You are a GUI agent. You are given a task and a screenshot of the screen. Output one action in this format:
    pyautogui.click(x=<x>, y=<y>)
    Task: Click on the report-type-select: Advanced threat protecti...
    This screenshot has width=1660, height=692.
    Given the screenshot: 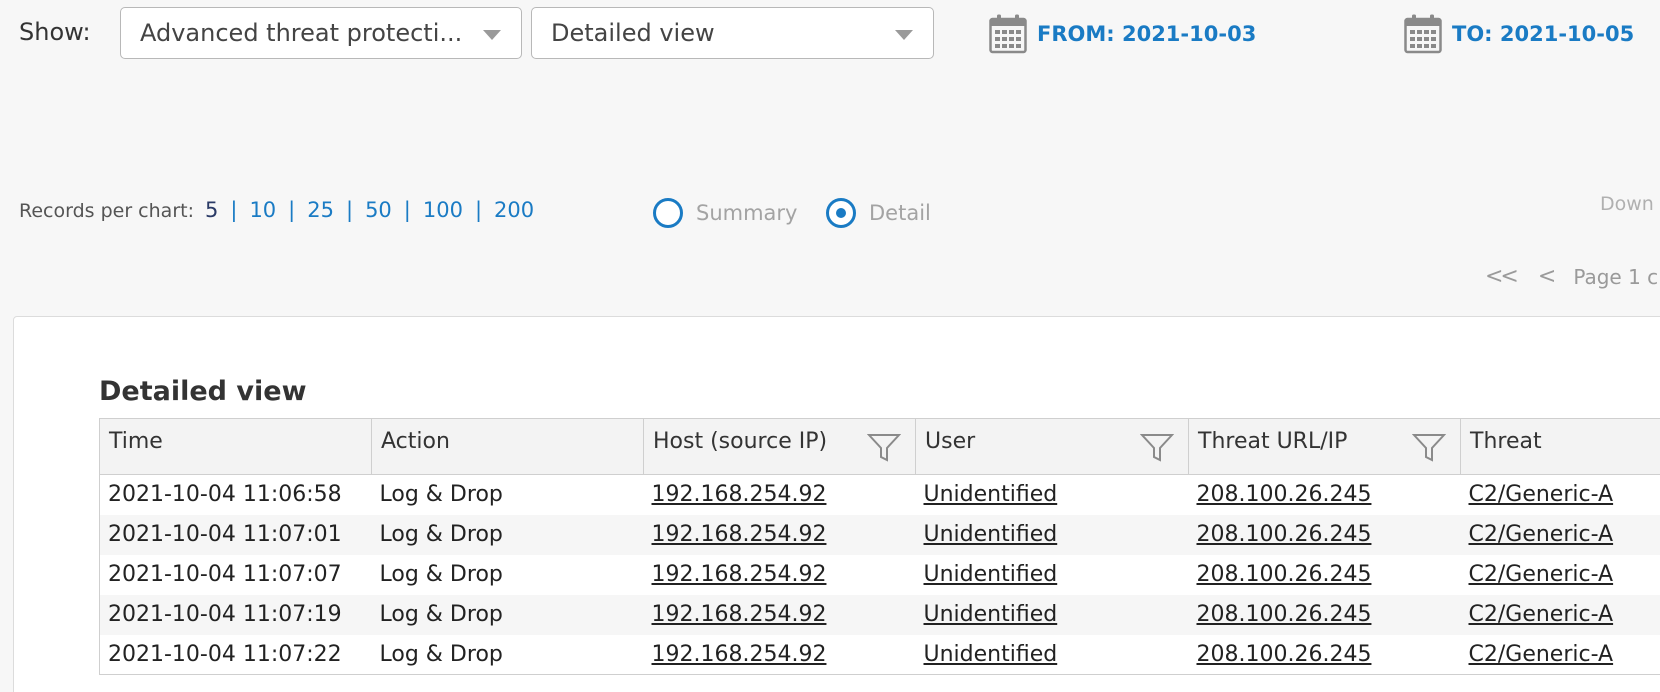 What is the action you would take?
    pyautogui.click(x=321, y=33)
    